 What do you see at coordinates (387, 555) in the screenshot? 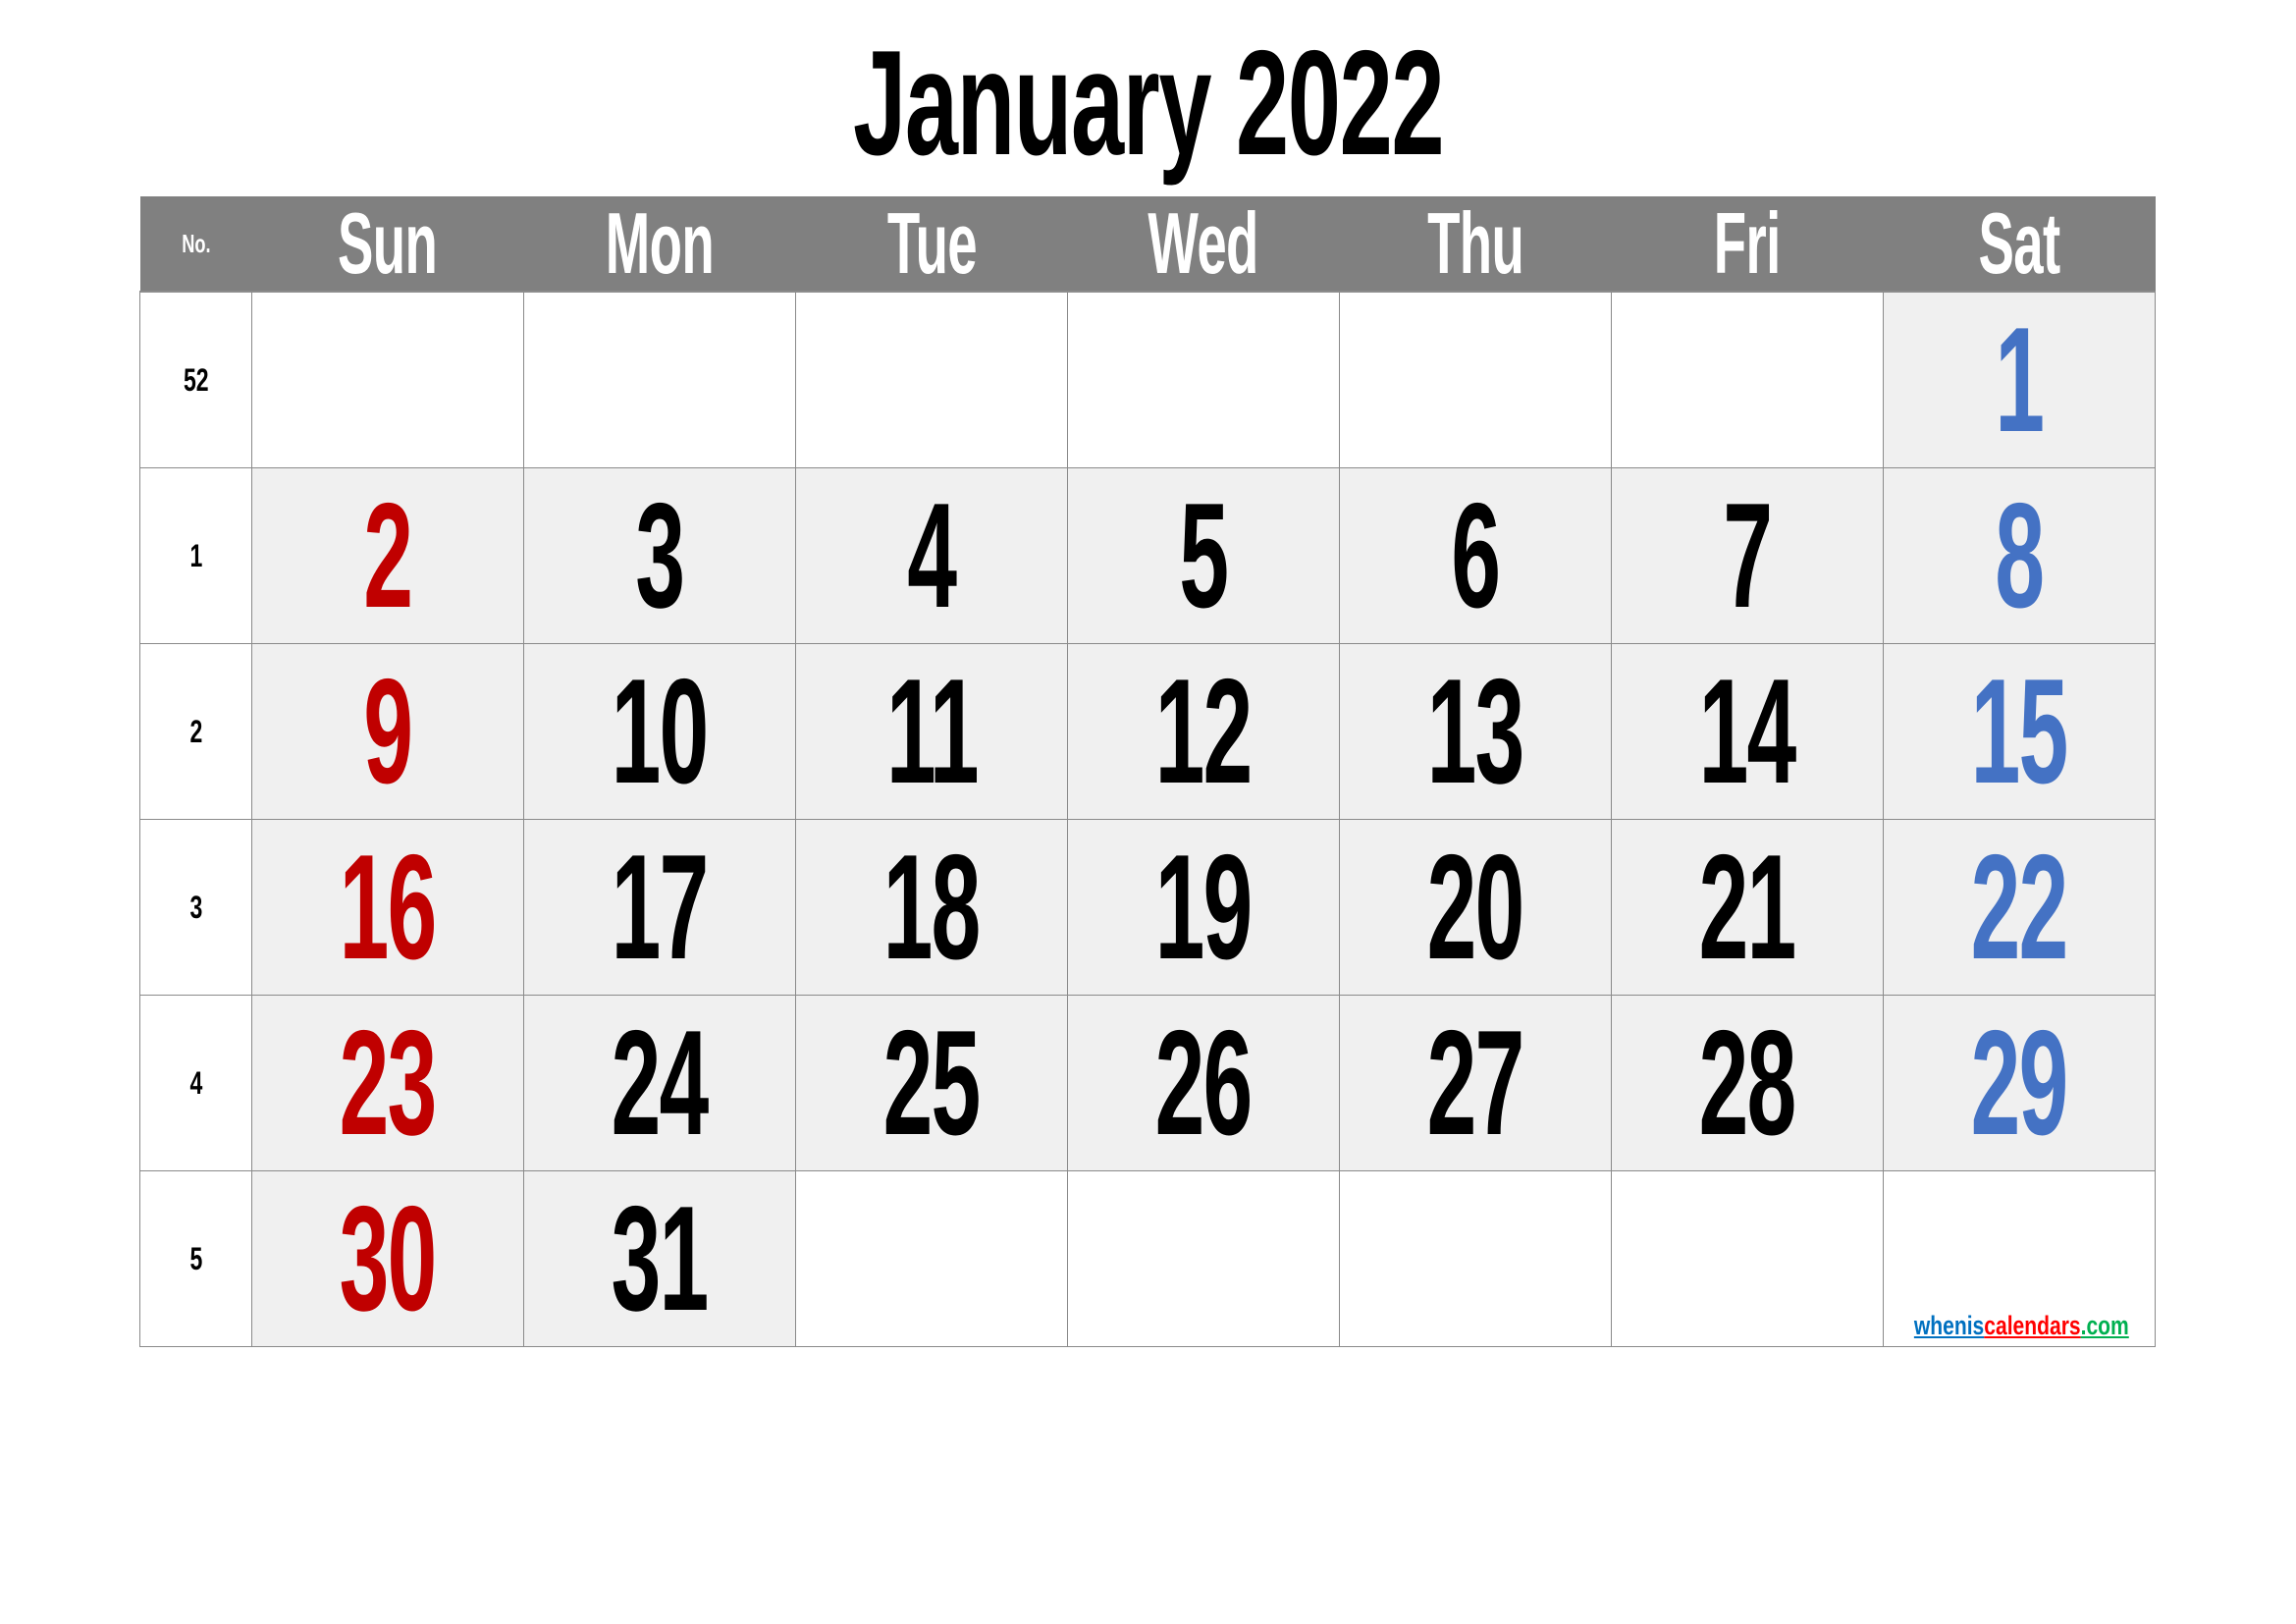
I see `day-cell: 2` at bounding box center [387, 555].